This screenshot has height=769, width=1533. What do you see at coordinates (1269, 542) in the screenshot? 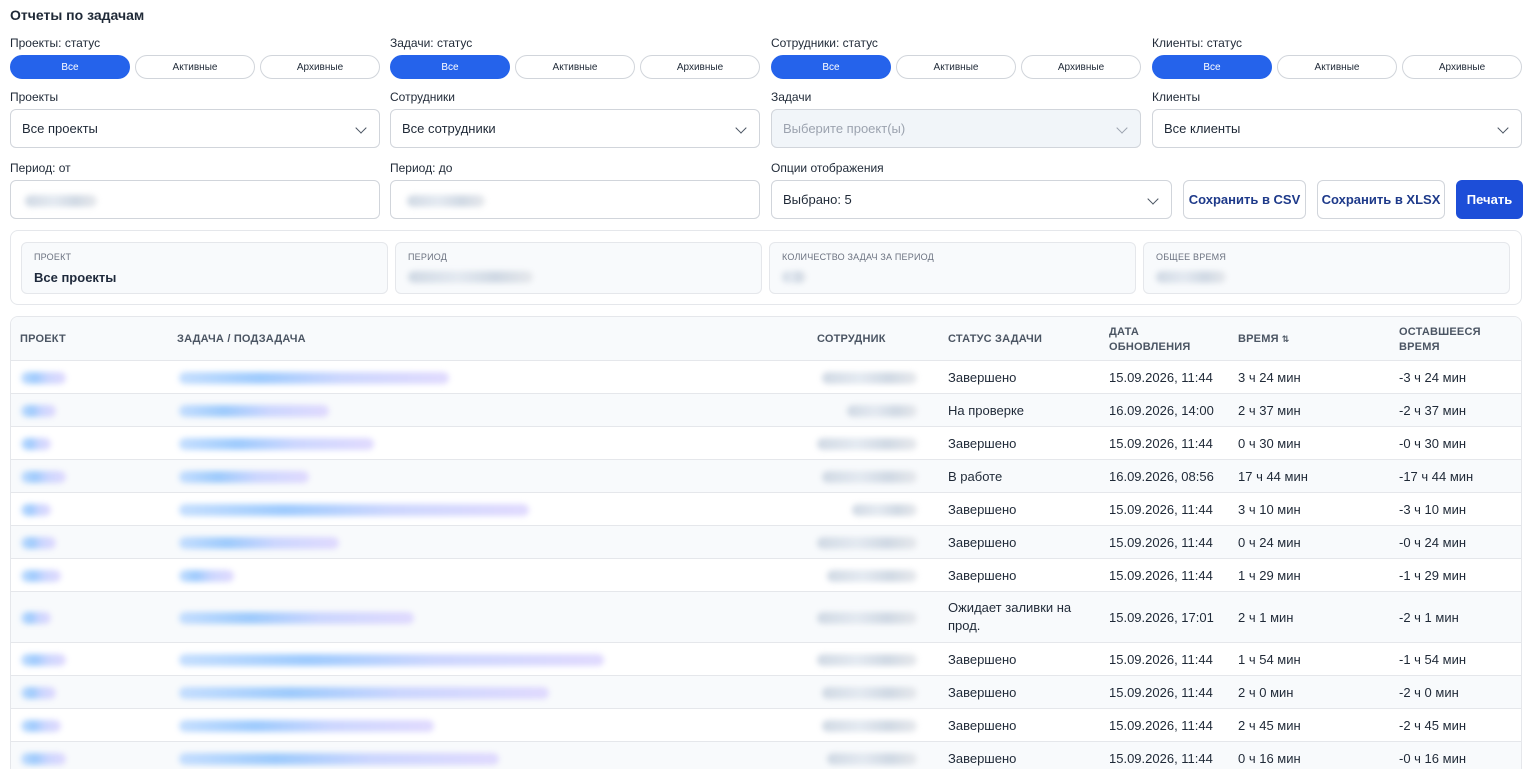
I see `time-cell: 0 ч 24 мин` at bounding box center [1269, 542].